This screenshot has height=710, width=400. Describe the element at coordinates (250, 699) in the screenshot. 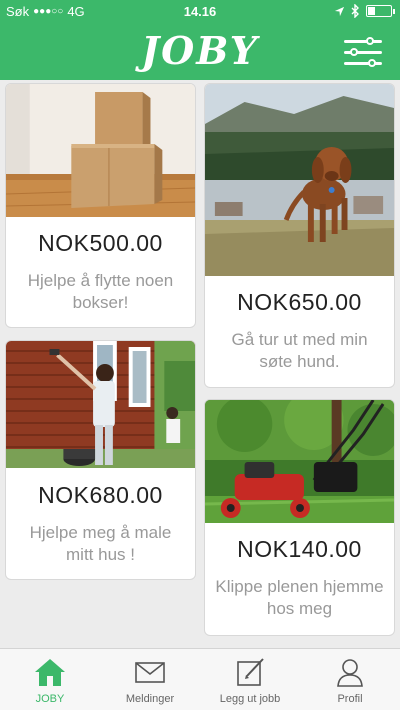

I see `tab-label: Legg ut jobb` at that location.